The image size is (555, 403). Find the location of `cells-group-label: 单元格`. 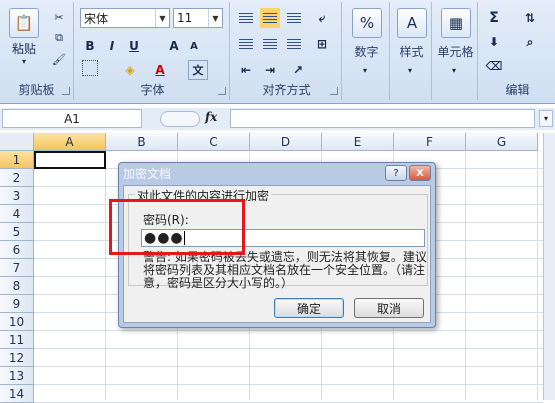

cells-group-label: 单元格 is located at coordinates (455, 52).